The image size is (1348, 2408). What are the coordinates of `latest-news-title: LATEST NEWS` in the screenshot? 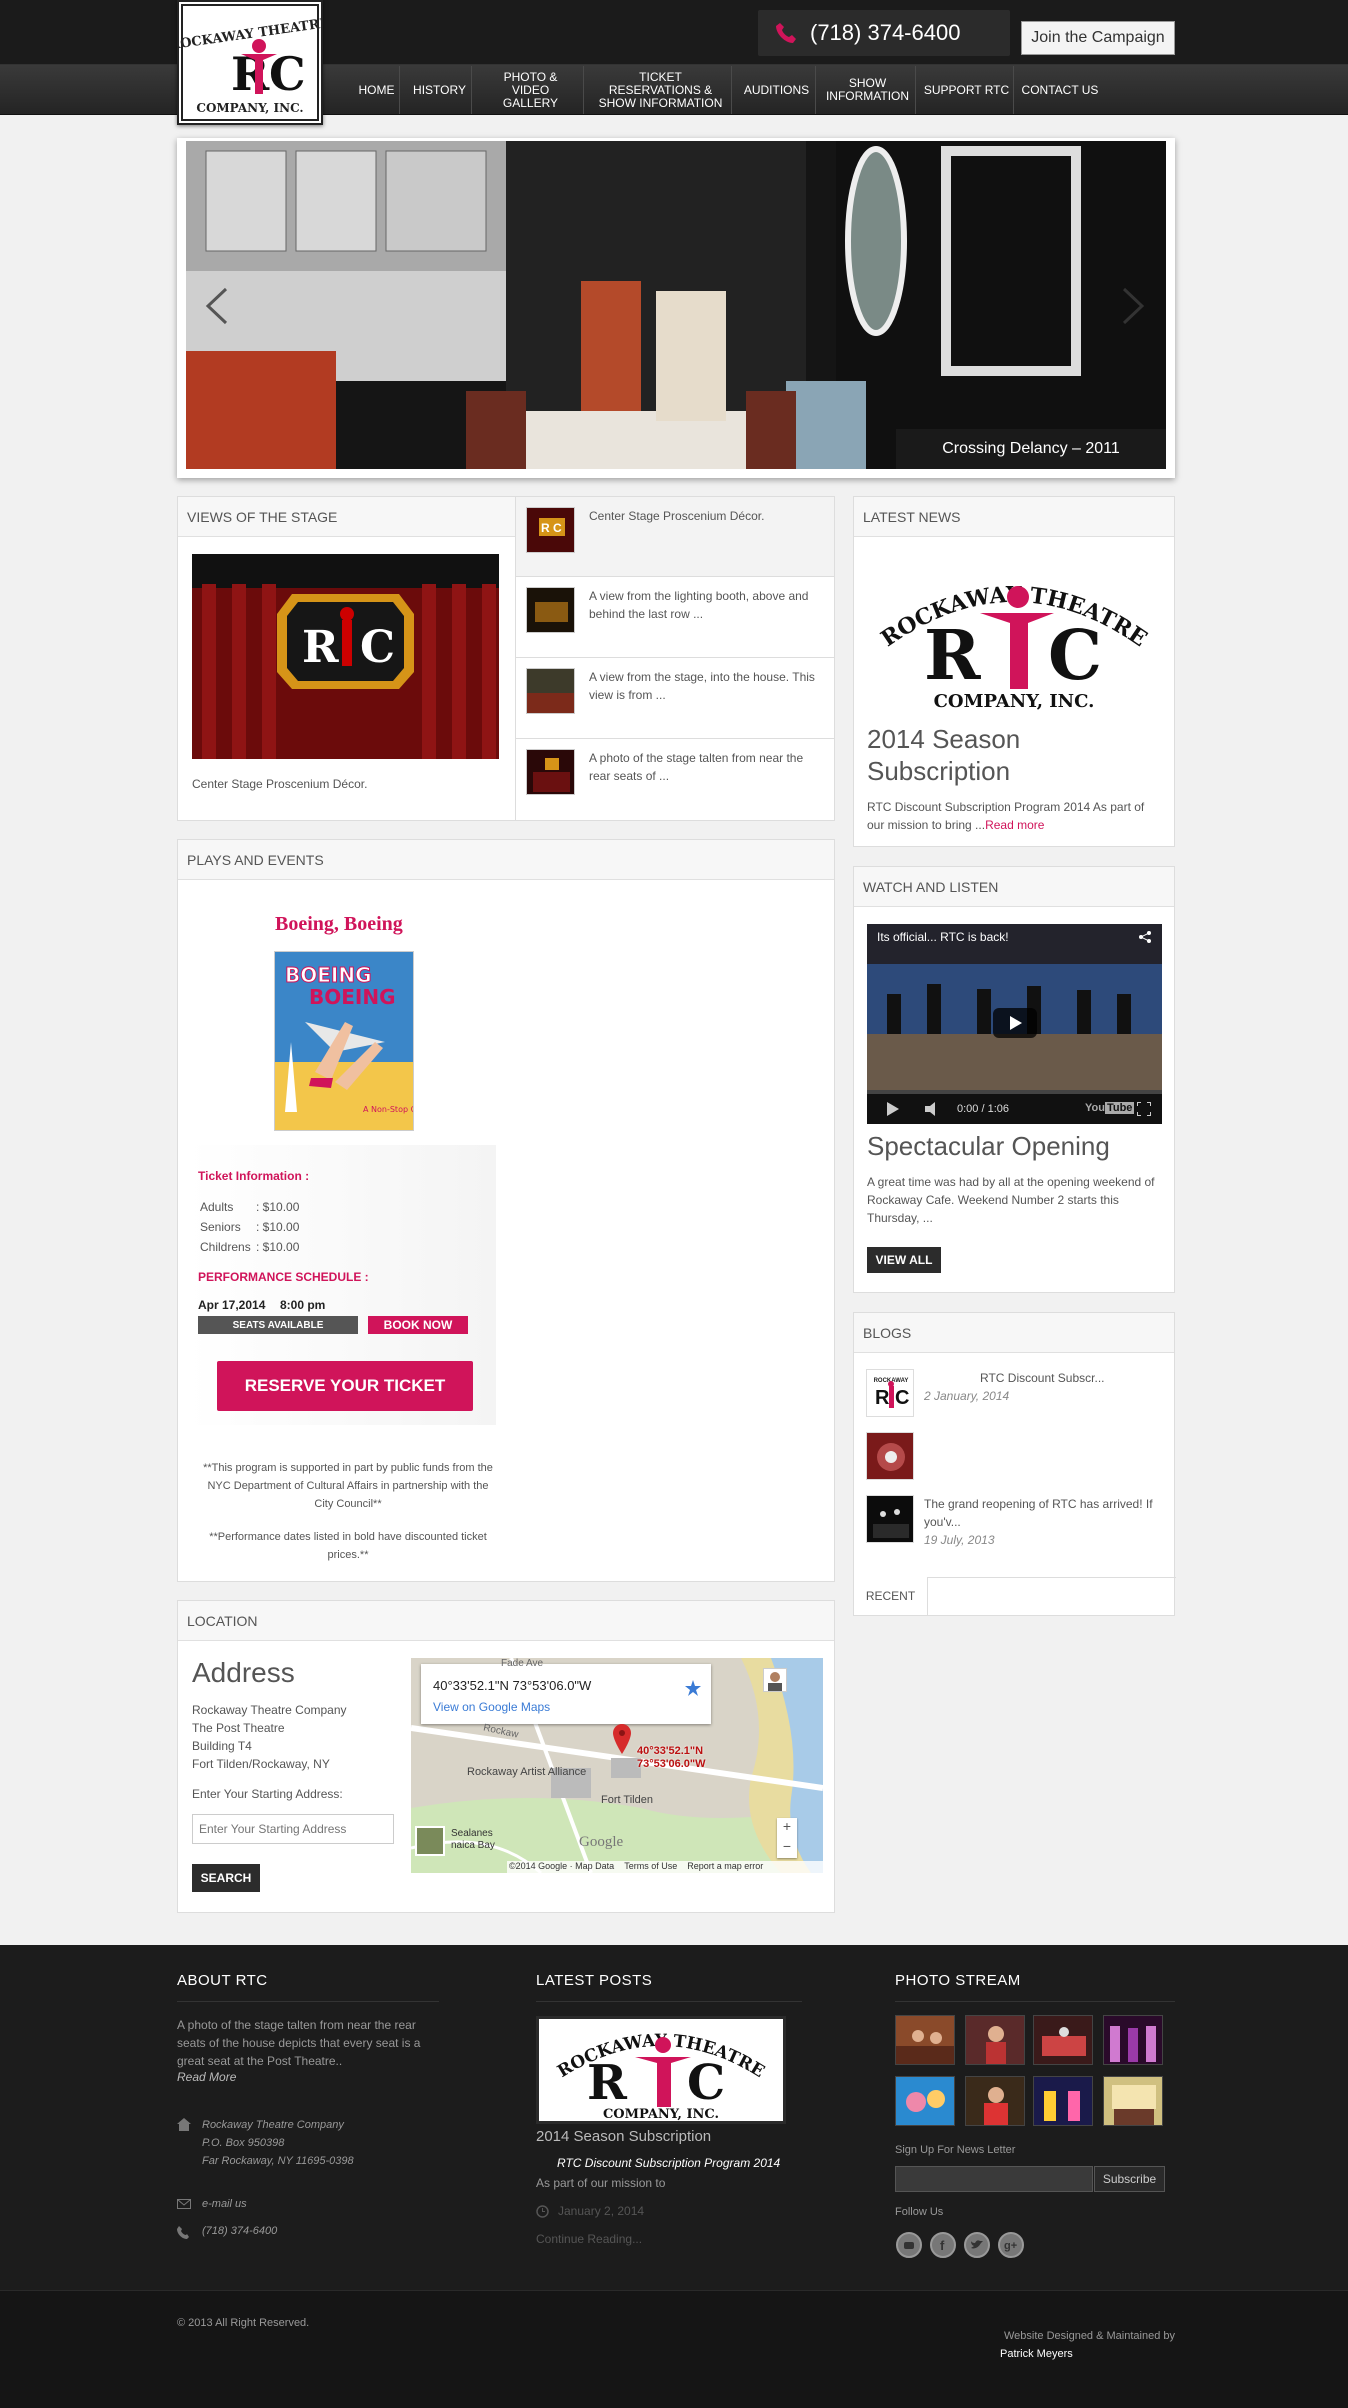 It's located at (1014, 517).